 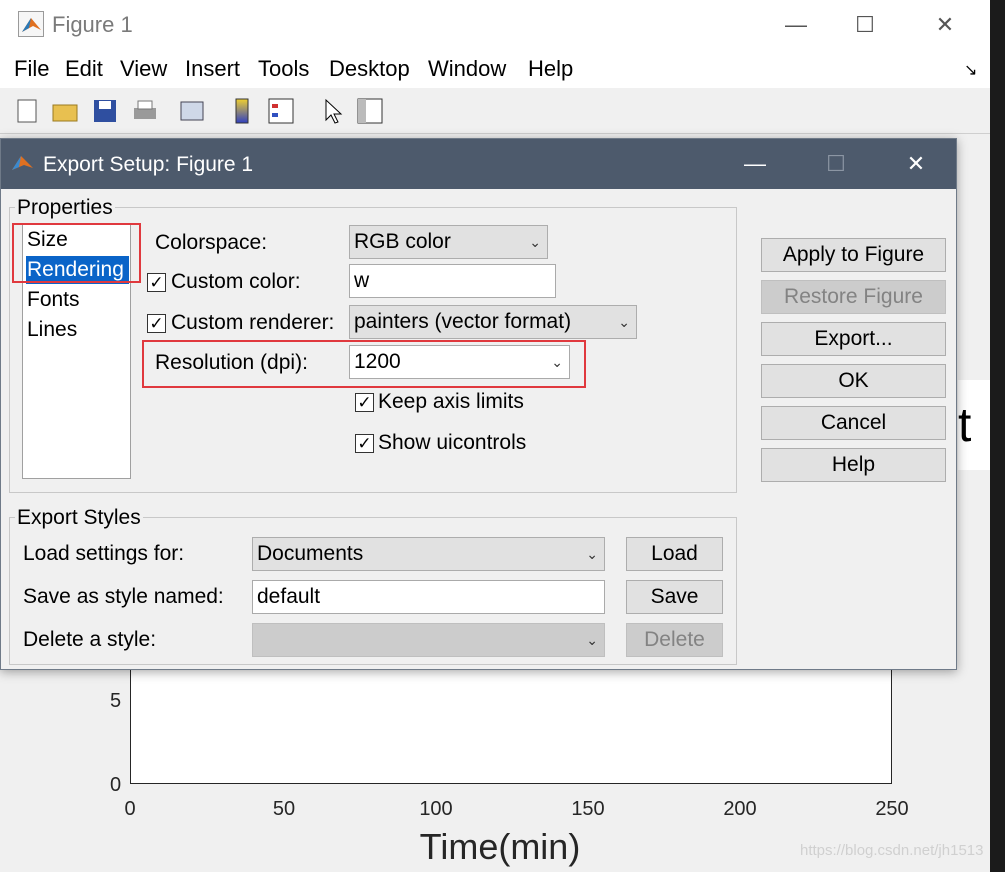 What do you see at coordinates (364, 443) in the screenshot?
I see `show-uicontrols-checkbox: ✓` at bounding box center [364, 443].